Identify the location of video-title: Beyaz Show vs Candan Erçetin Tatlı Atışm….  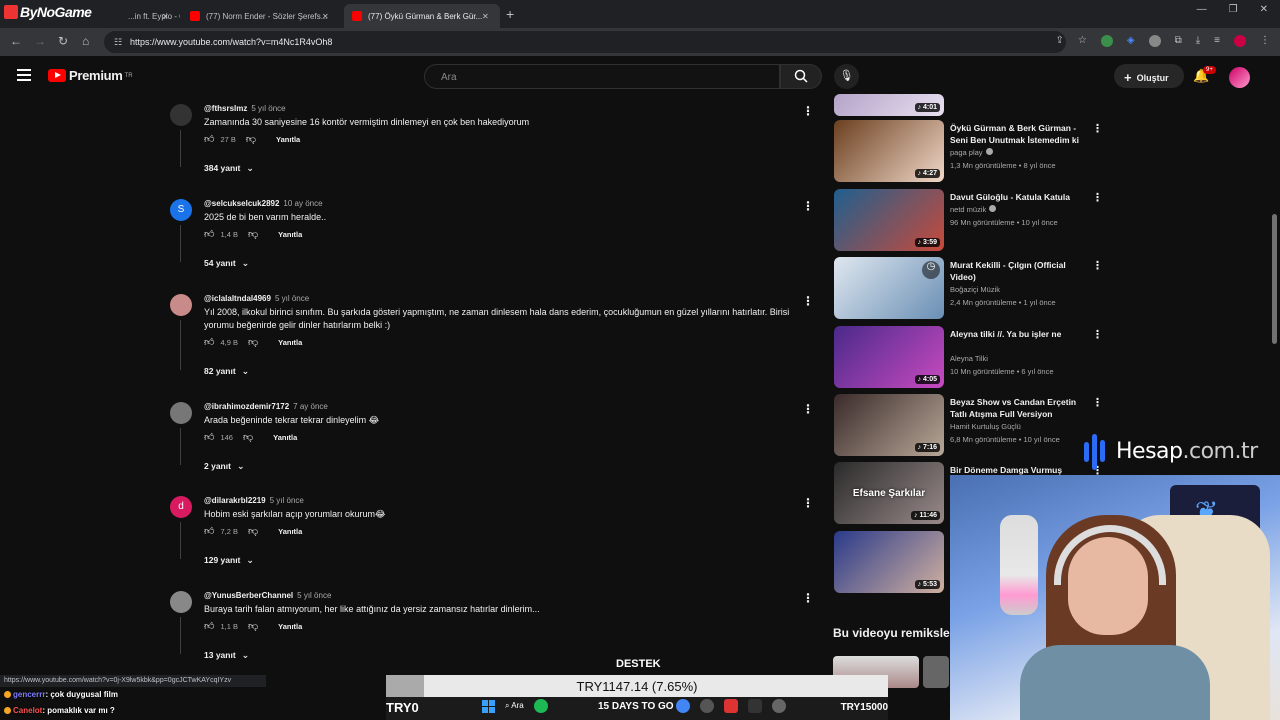
(1020, 408).